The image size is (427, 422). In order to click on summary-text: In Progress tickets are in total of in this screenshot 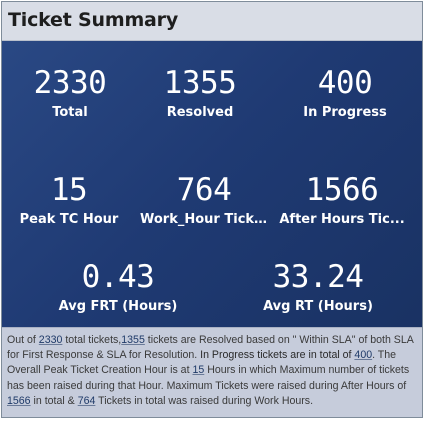, I will do `click(277, 355)`.